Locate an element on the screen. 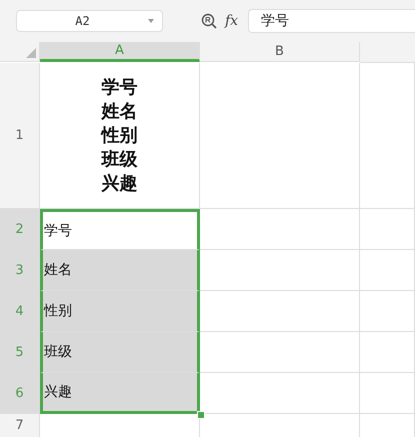  table-cell: 学号 姓名 性别 班级 兴趣 is located at coordinates (120, 136).